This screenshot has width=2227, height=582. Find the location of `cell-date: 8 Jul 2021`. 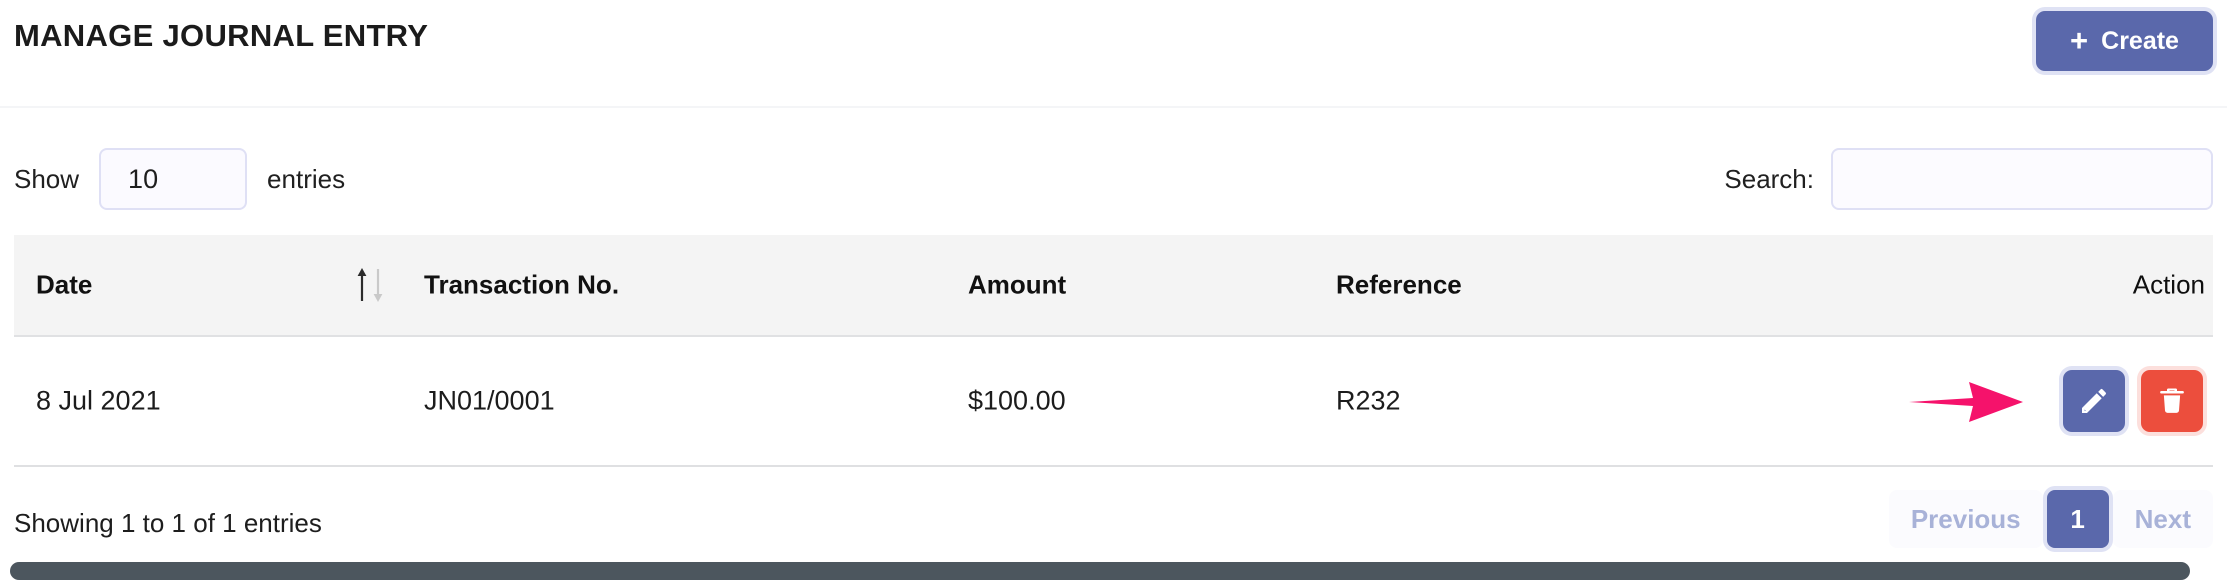

cell-date: 8 Jul 2021 is located at coordinates (98, 400).